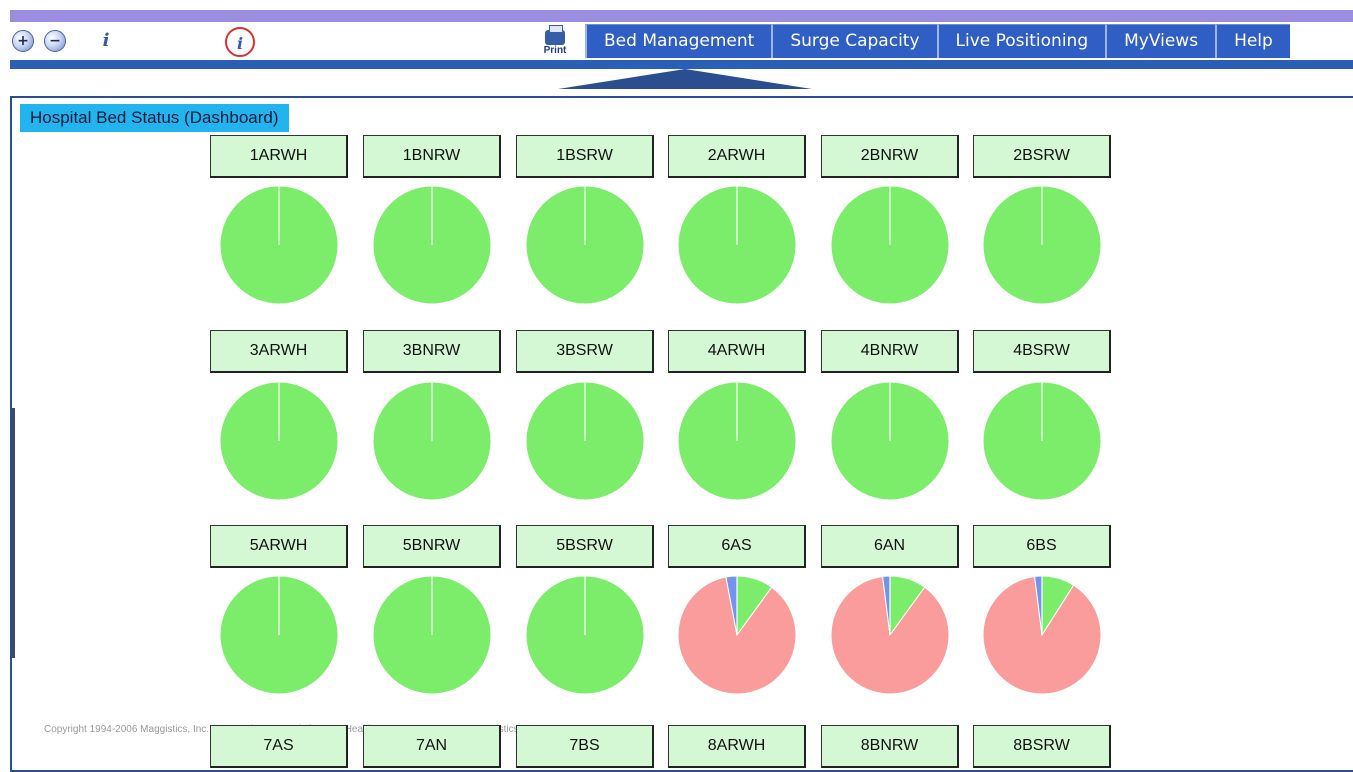 This screenshot has width=1353, height=772. Describe the element at coordinates (890, 245) in the screenshot. I see `pie-chart-2bnrw` at that location.